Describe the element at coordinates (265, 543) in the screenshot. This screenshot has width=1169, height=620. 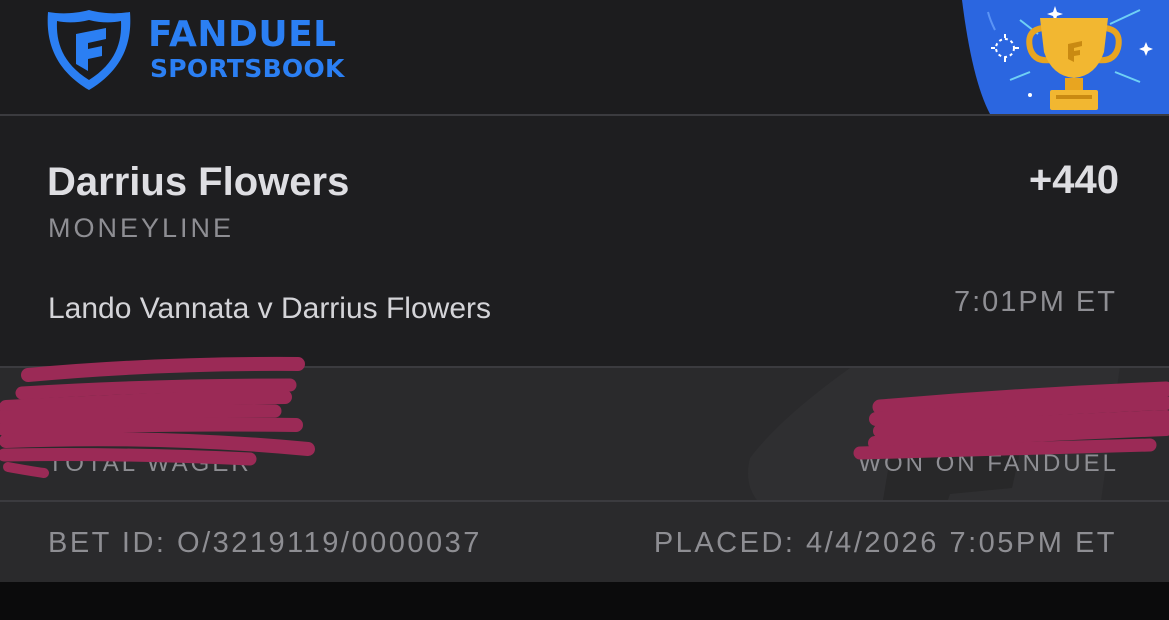
I see `bet-id: BET ID: O/3219119/0000037` at that location.